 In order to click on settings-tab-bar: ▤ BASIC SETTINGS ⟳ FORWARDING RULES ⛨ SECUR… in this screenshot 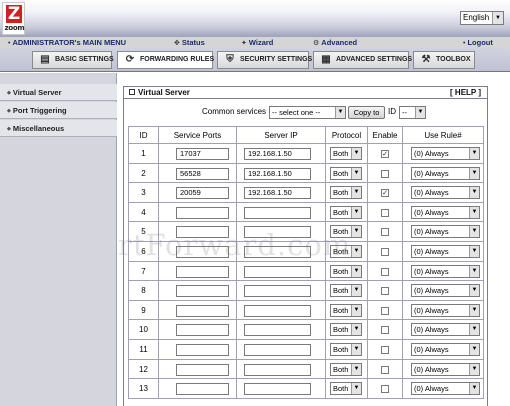, I will do `click(255, 60)`.